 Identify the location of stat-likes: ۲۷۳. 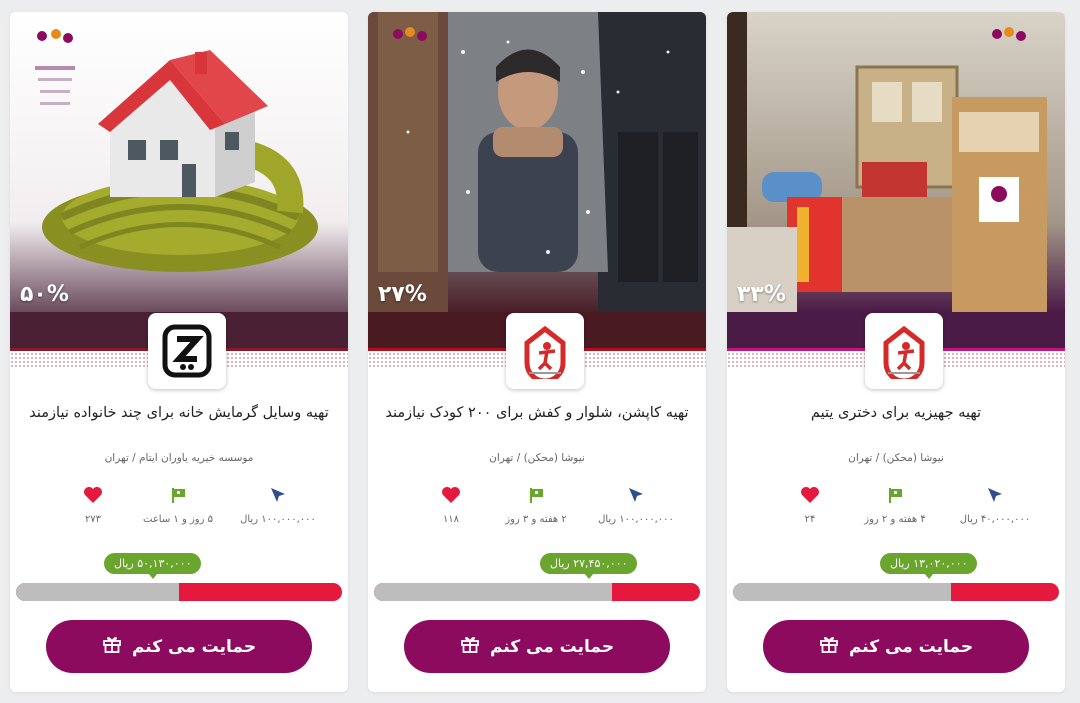
(93, 504).